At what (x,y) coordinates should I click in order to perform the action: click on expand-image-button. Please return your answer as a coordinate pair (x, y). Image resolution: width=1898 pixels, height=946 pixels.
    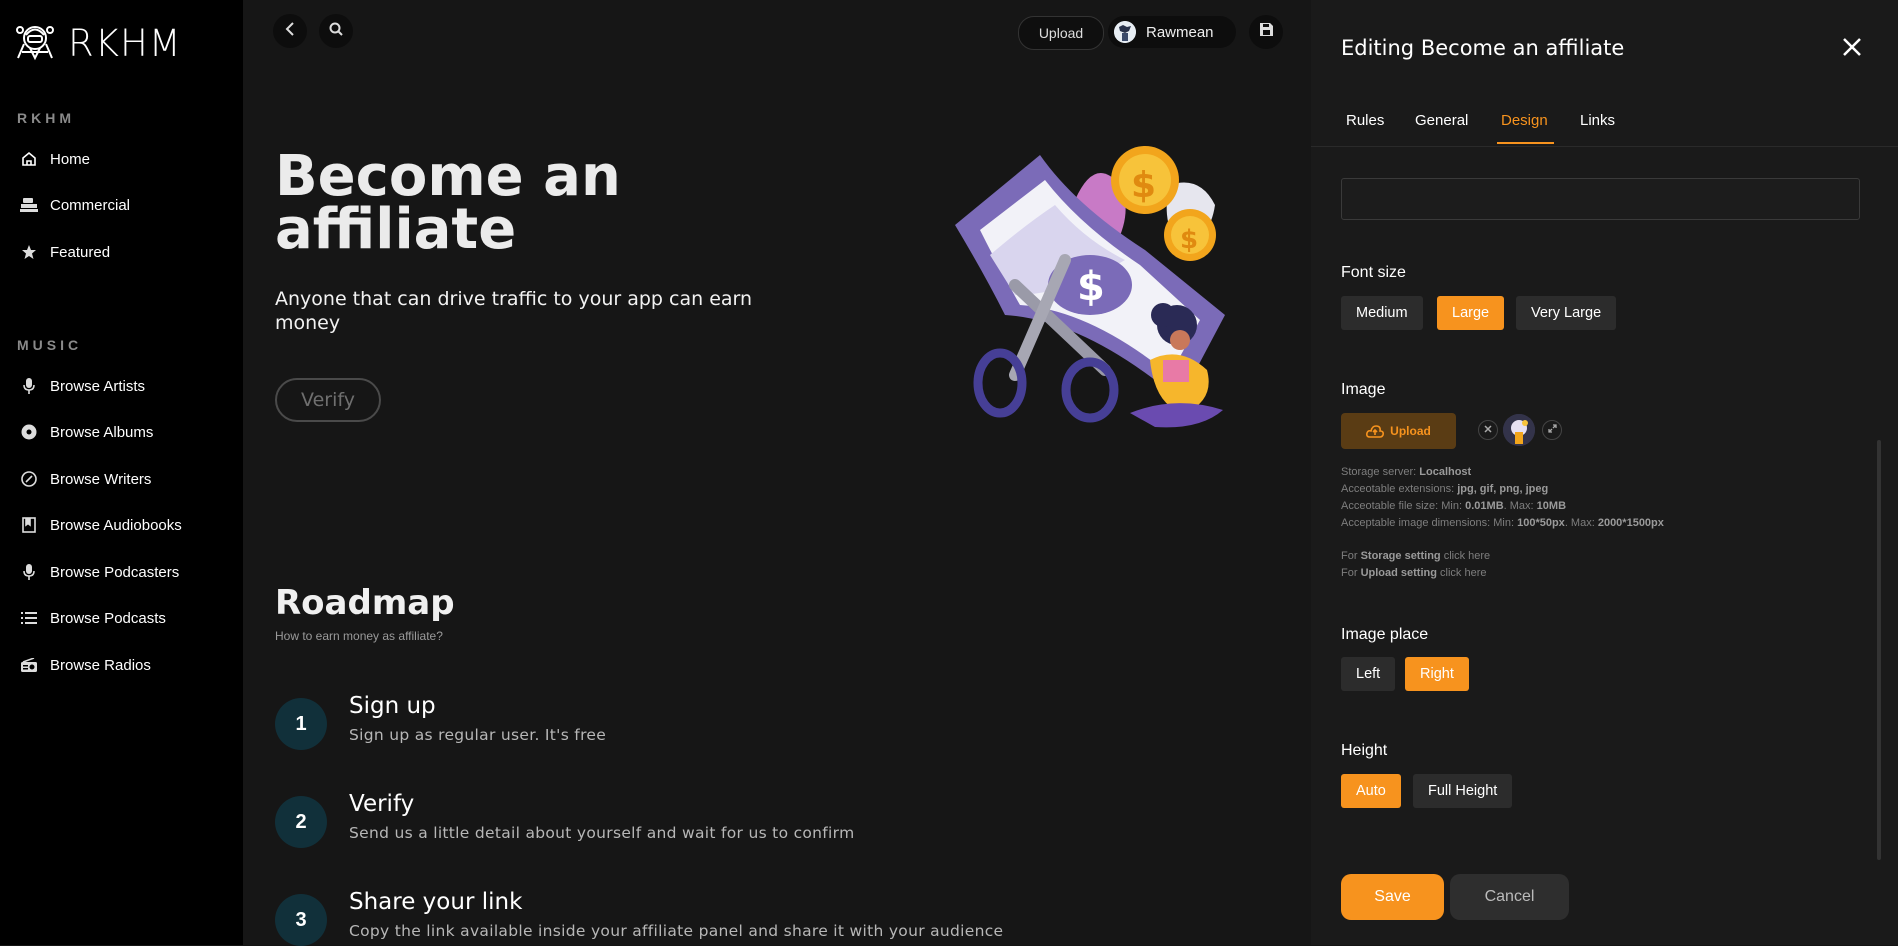
    Looking at the image, I should click on (1552, 430).